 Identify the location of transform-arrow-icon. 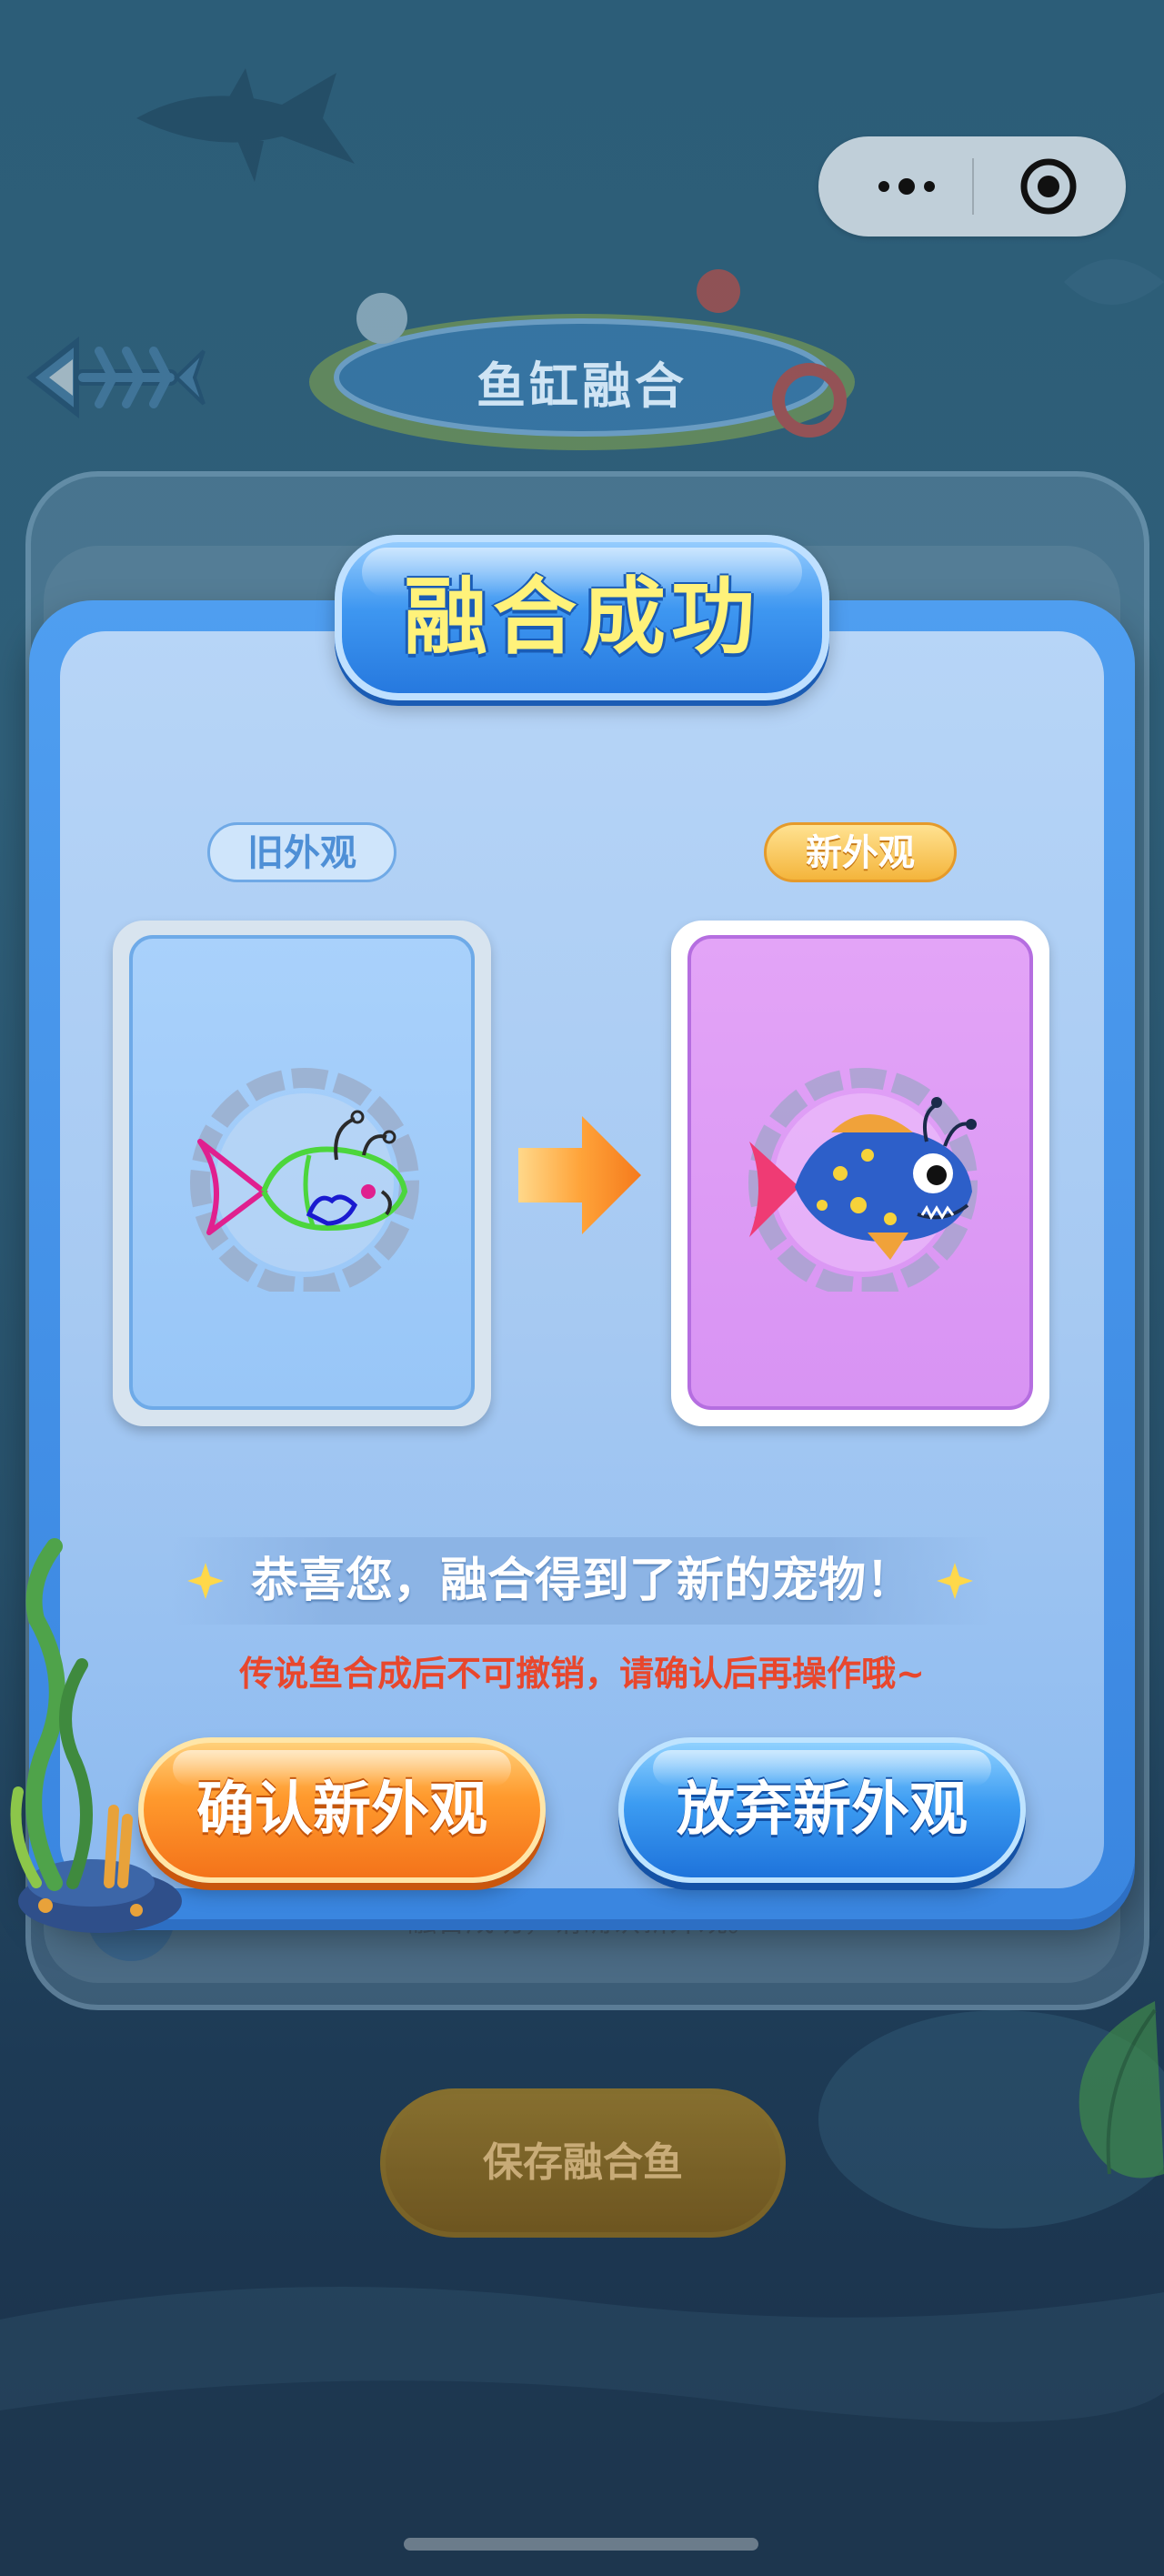
(579, 1175).